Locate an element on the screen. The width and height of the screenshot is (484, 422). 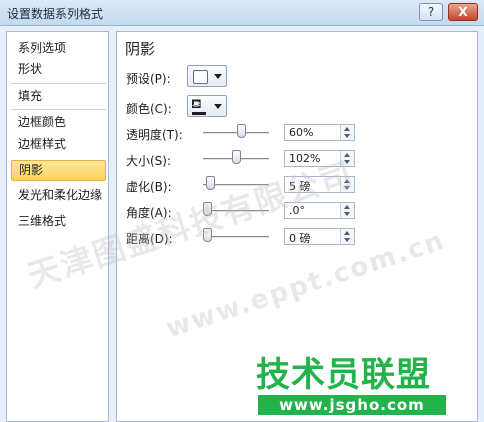
color-label: 颜色(C): is located at coordinates (149, 109).